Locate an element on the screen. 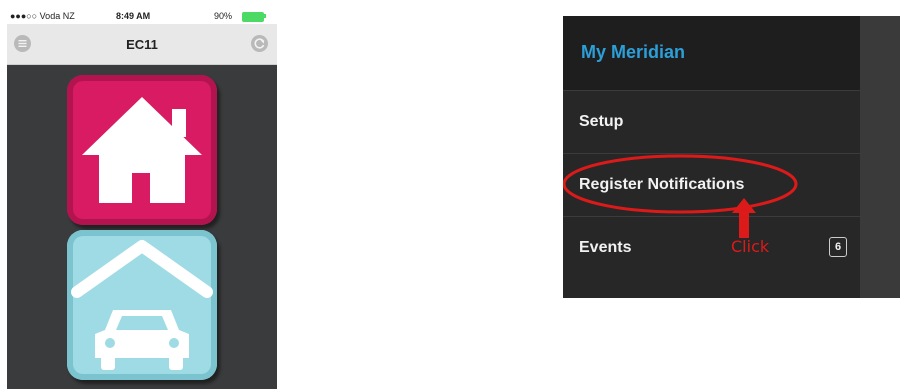 This screenshot has width=900, height=389. home-tile-button is located at coordinates (142, 150).